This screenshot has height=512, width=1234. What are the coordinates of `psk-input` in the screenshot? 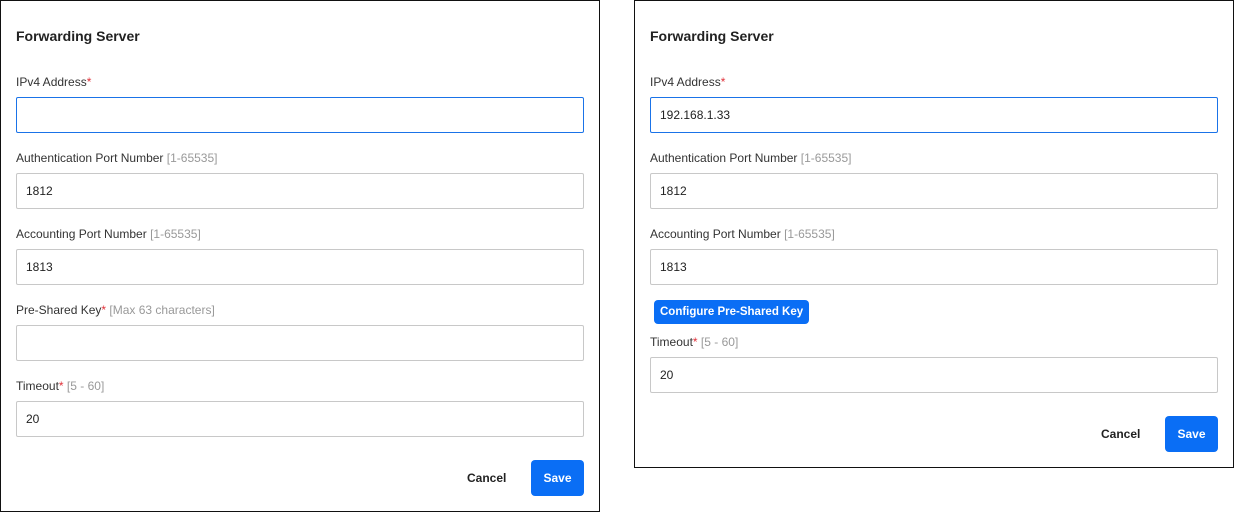 It's located at (300, 343).